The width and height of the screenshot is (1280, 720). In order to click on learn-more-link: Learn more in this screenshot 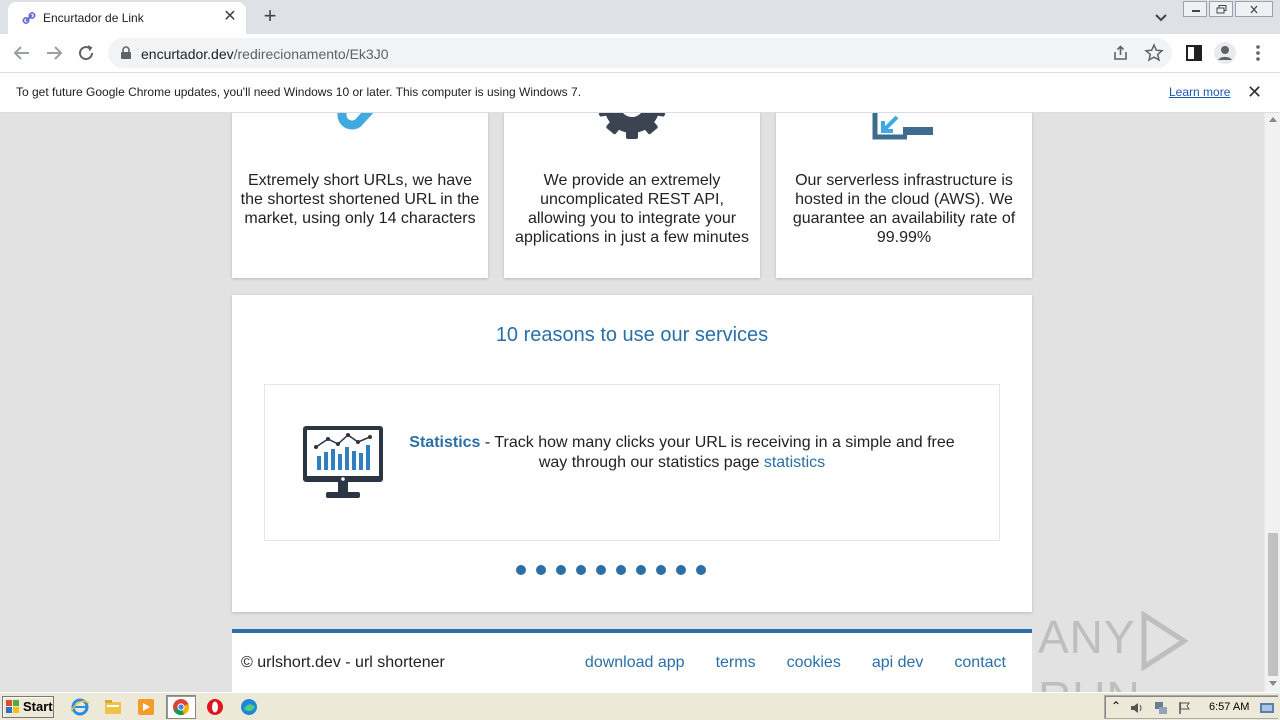, I will do `click(1199, 92)`.